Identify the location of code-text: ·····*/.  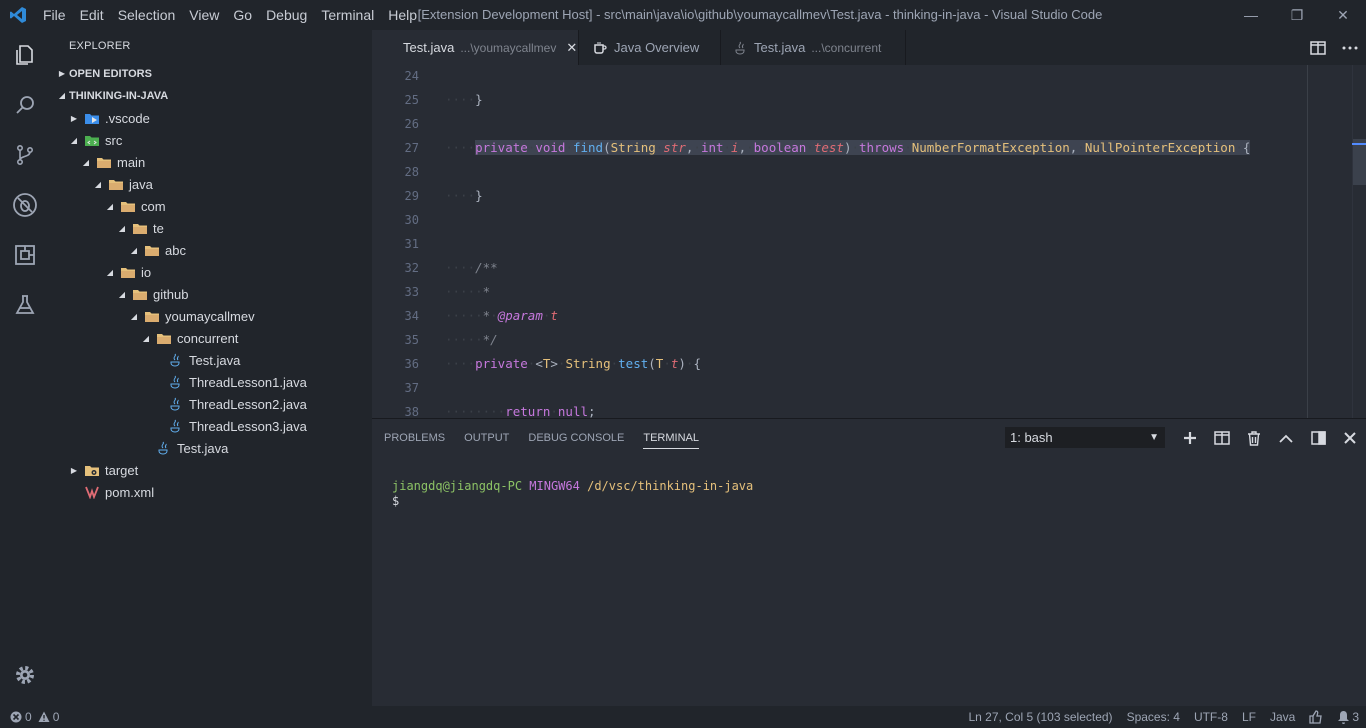
(471, 339).